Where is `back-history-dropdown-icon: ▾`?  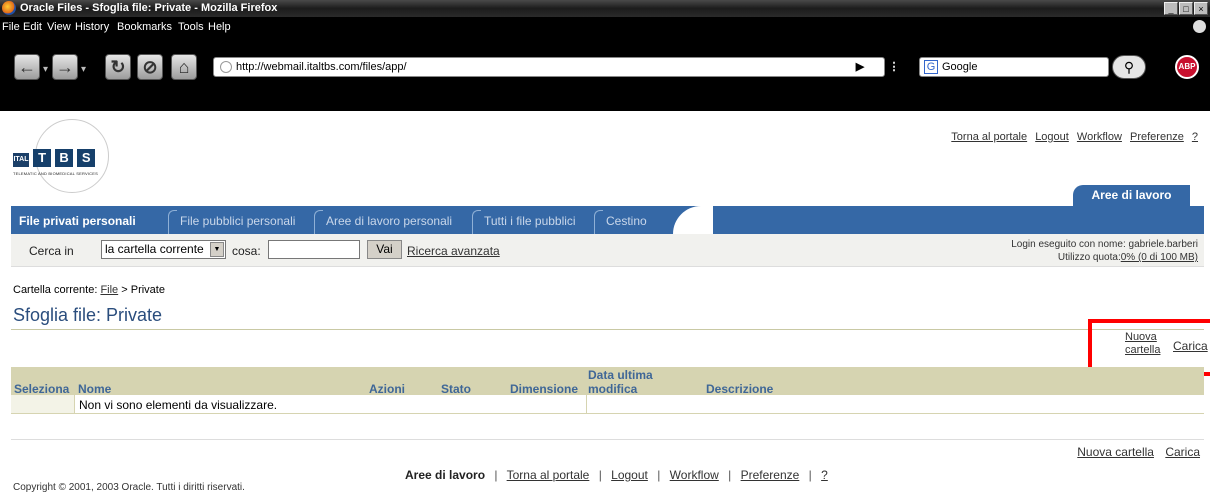
back-history-dropdown-icon: ▾ is located at coordinates (45, 69).